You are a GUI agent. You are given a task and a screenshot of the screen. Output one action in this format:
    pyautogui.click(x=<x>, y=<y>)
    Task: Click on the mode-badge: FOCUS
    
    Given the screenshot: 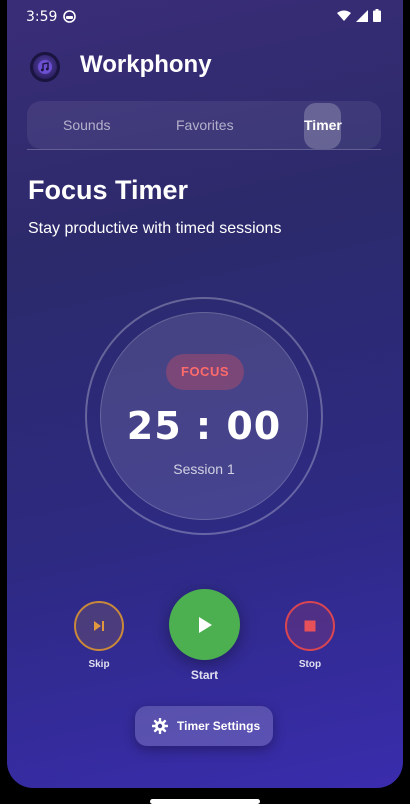 What is the action you would take?
    pyautogui.click(x=205, y=372)
    